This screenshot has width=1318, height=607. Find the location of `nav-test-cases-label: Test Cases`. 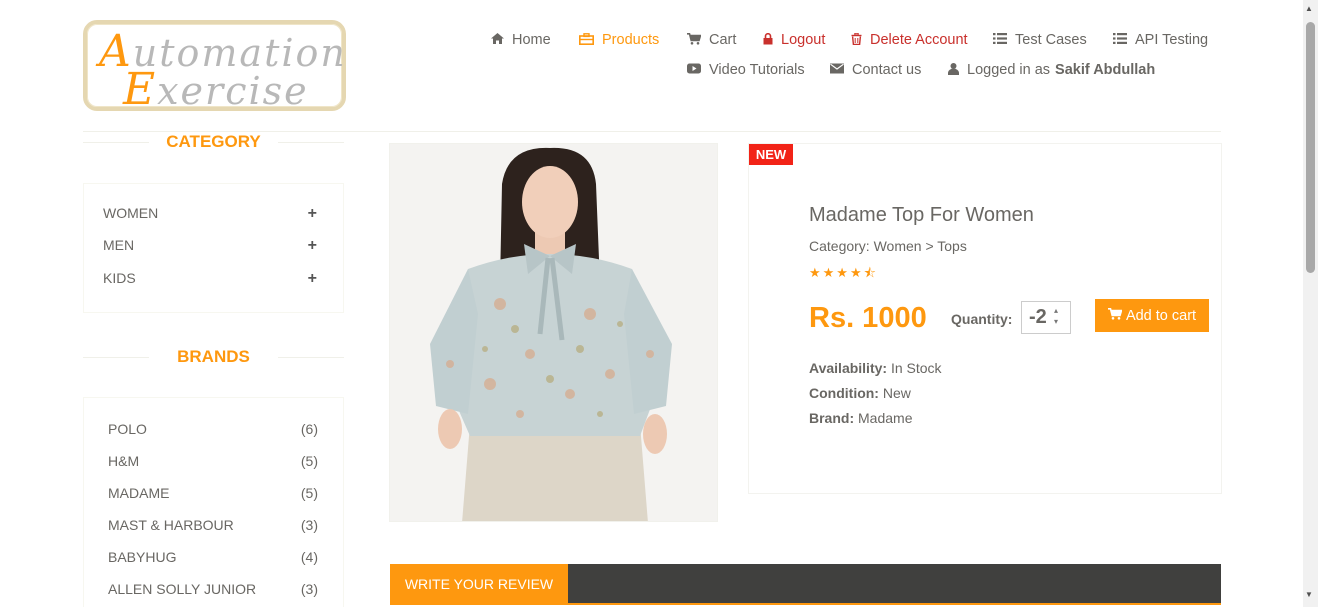

nav-test-cases-label: Test Cases is located at coordinates (1051, 40).